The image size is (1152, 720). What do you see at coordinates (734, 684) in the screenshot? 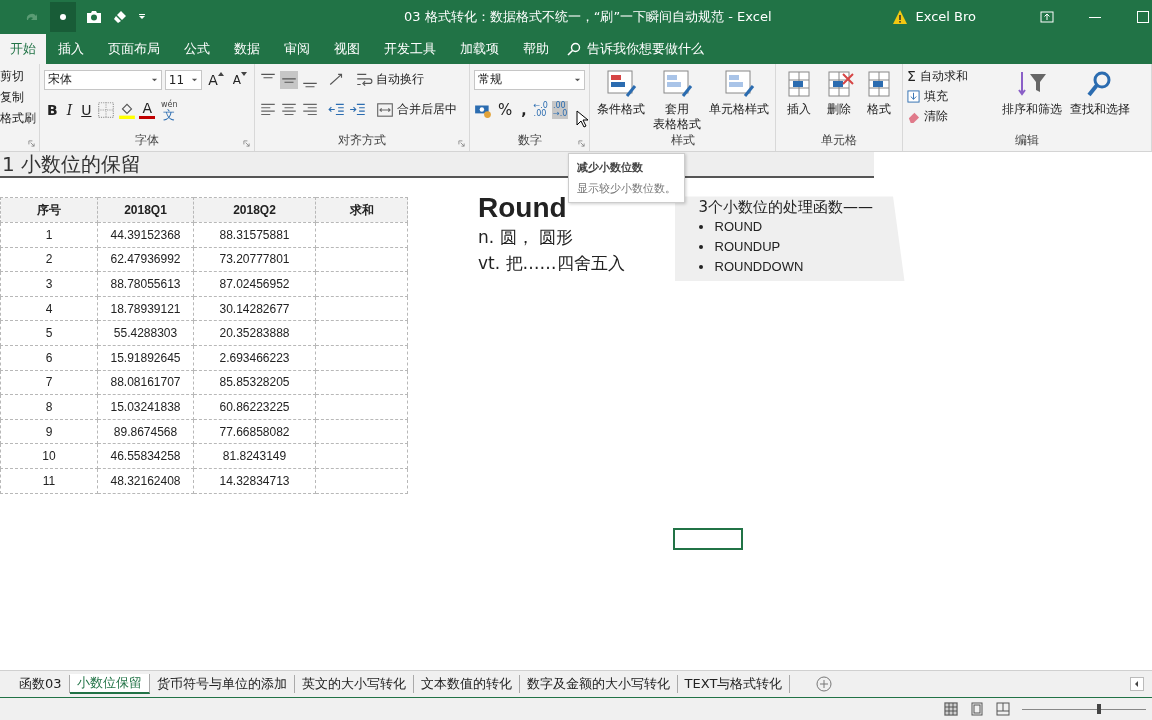
I see `sheet-tab: TEXT与格式转化` at bounding box center [734, 684].